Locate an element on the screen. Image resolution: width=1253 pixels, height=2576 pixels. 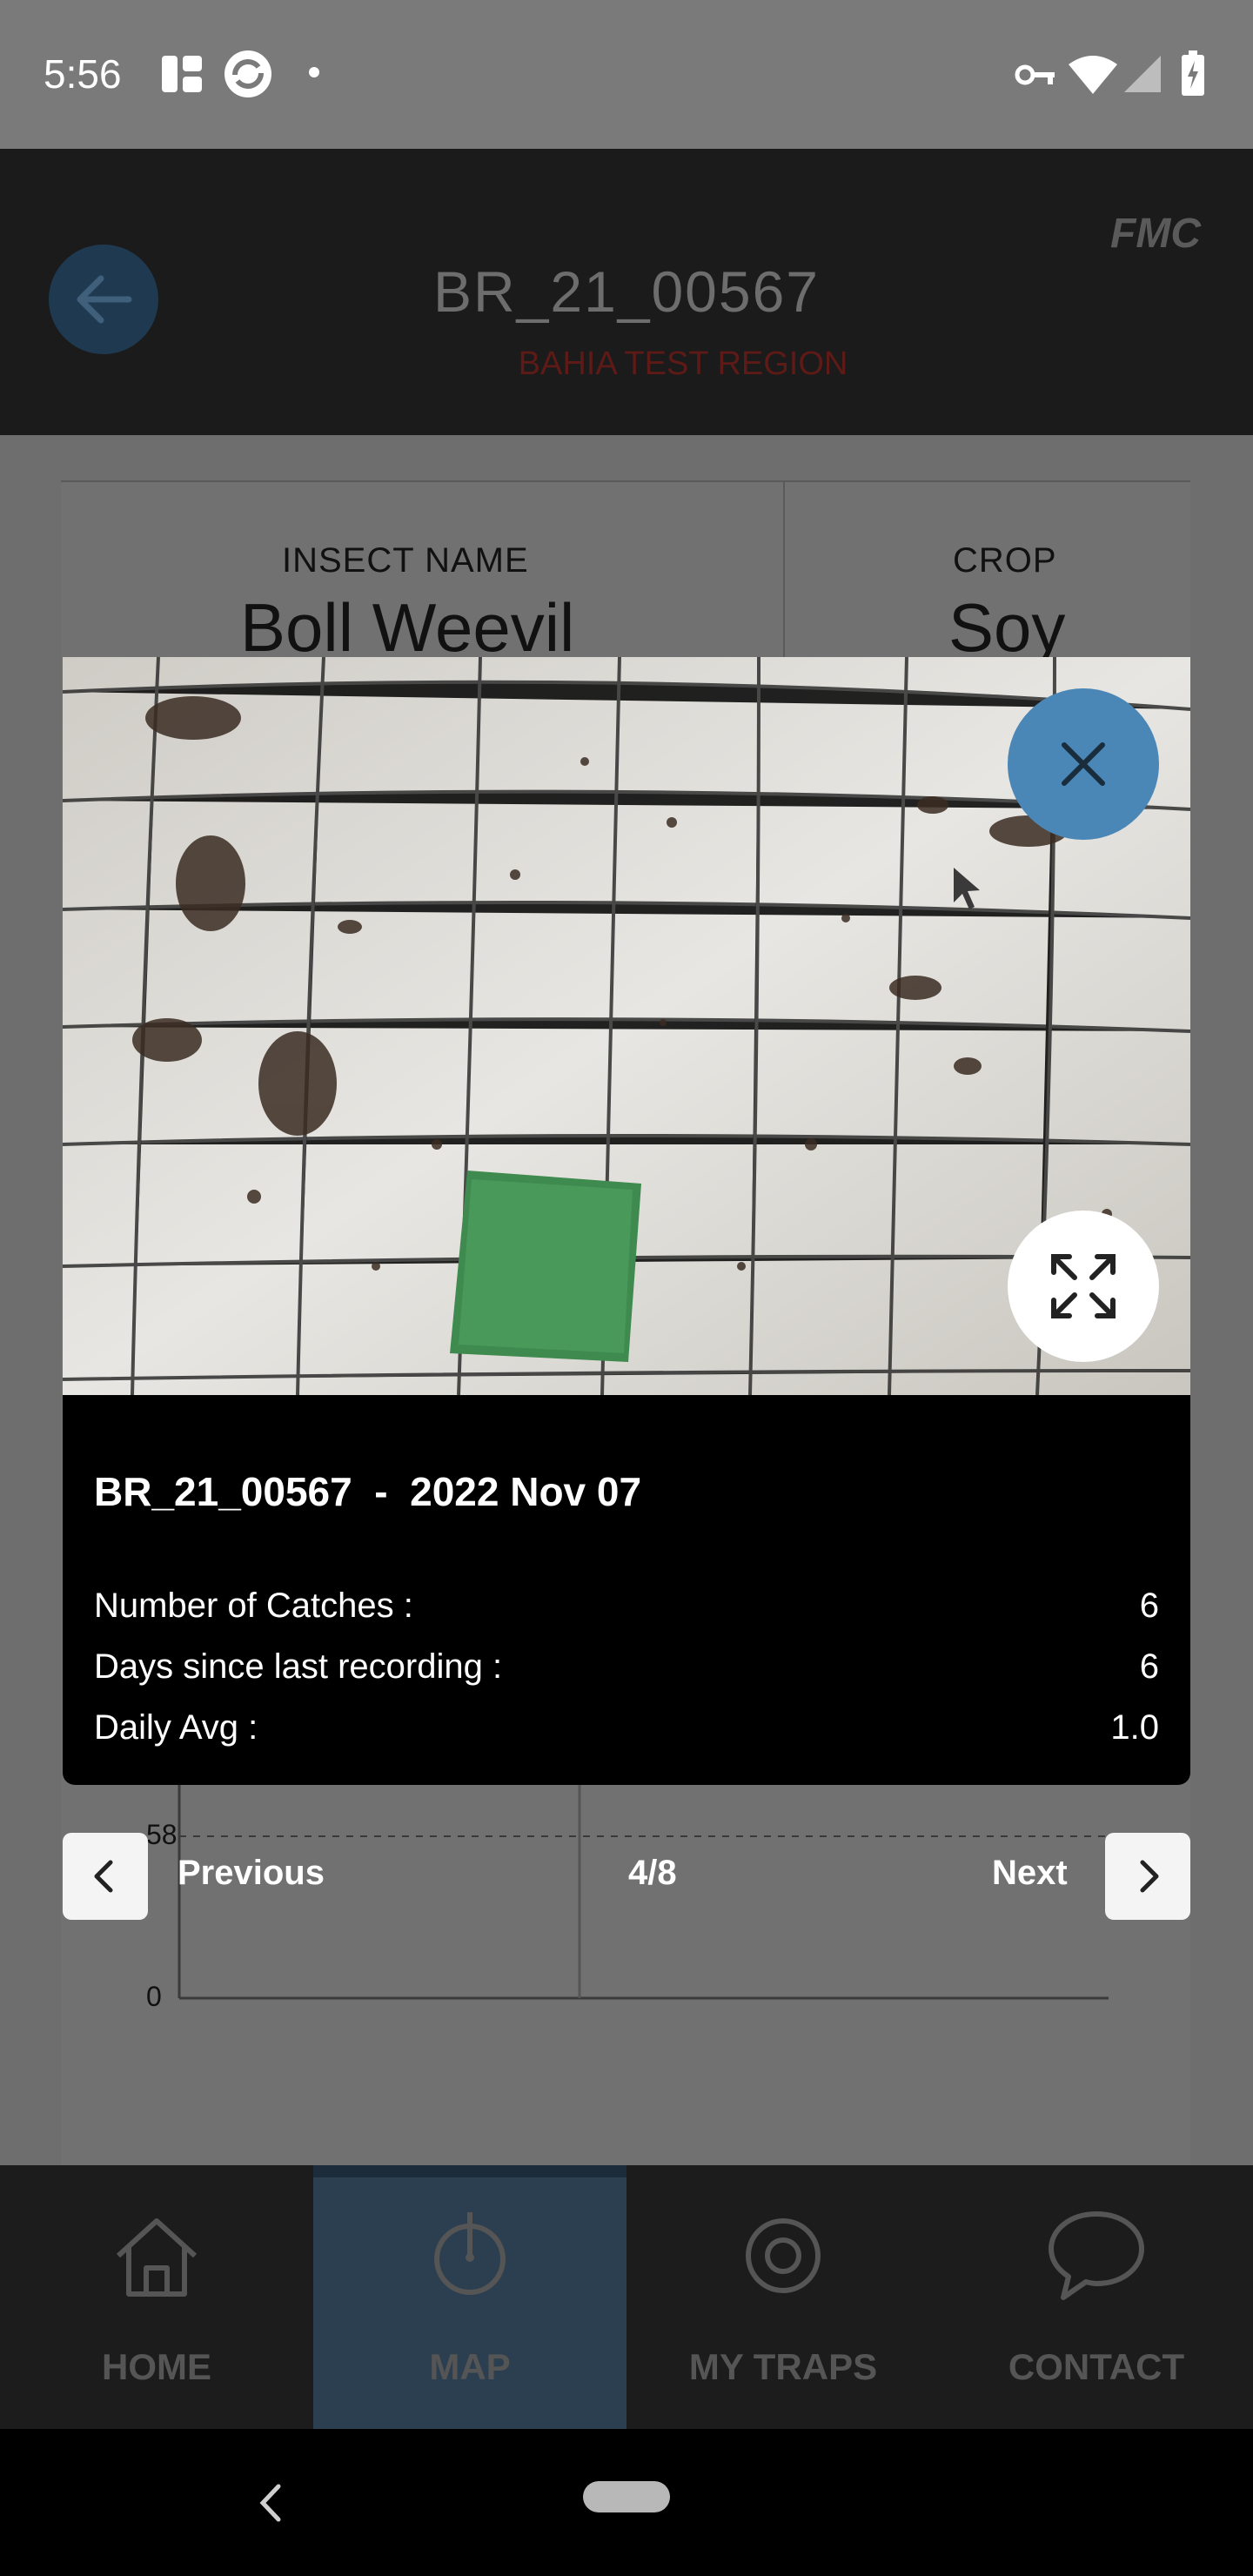
home-icon is located at coordinates (157, 2257).